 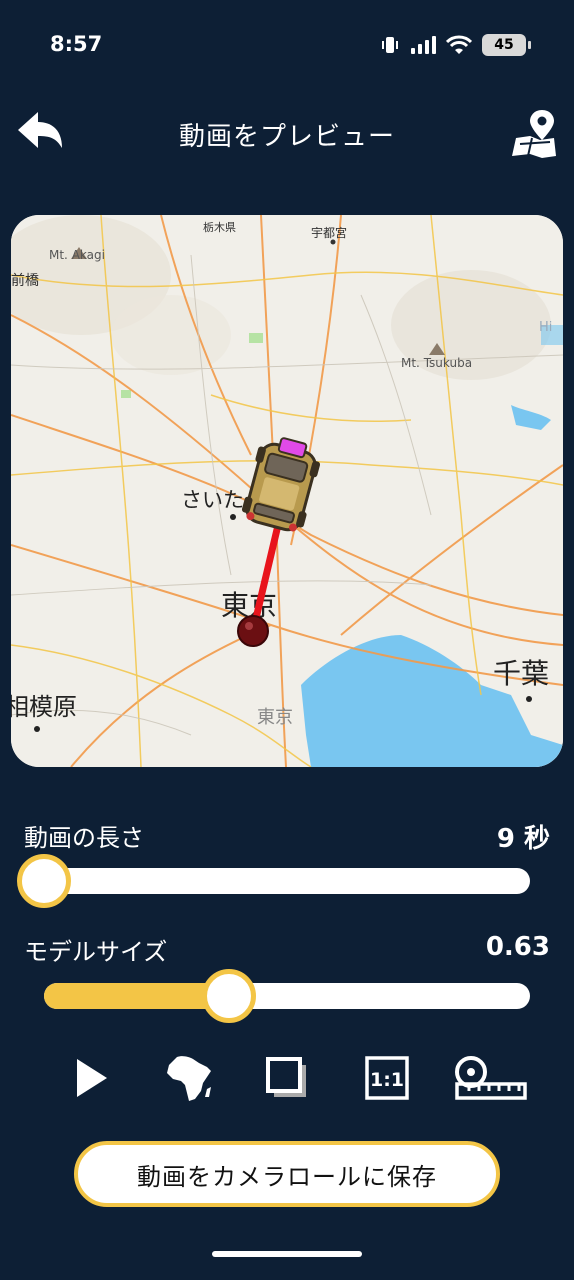 I want to click on duration-label: 動画の長さ, so click(x=84, y=838).